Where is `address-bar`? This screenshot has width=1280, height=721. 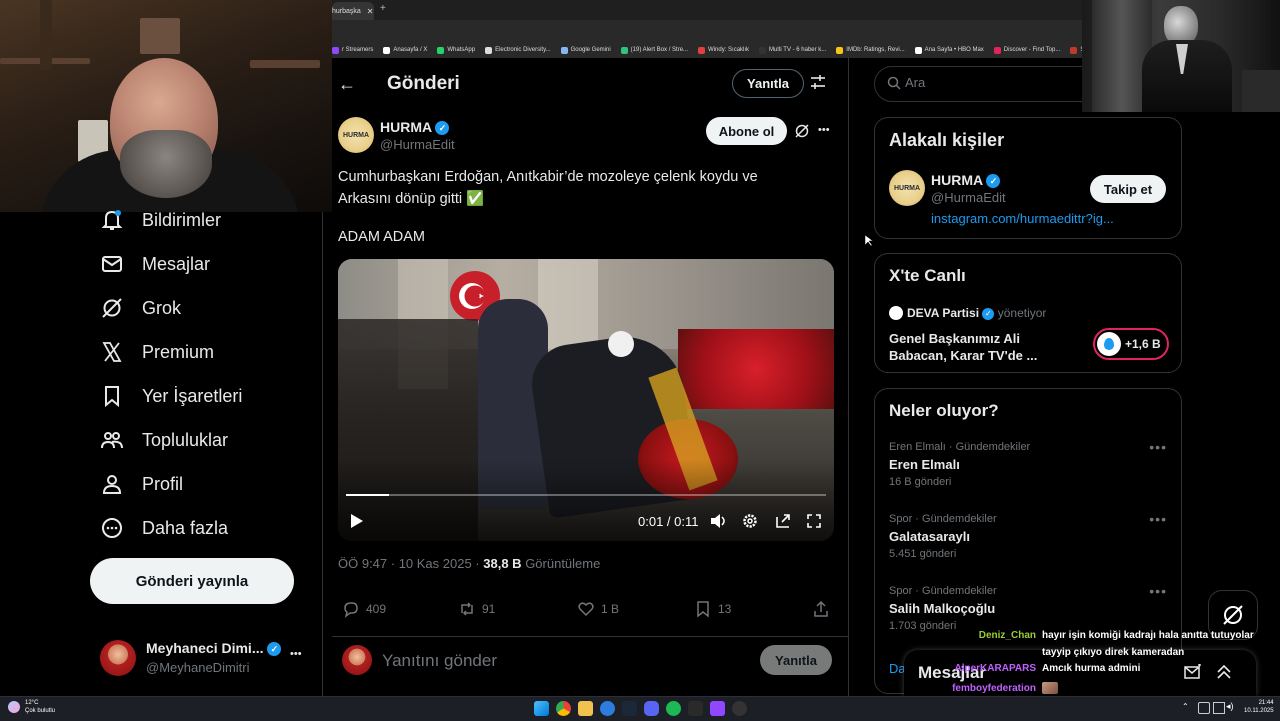 address-bar is located at coordinates (707, 31).